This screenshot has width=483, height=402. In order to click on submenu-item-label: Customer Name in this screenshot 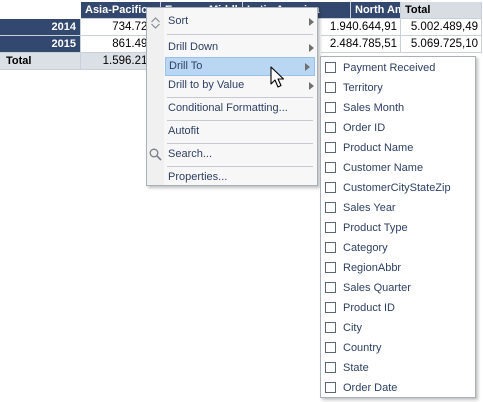, I will do `click(383, 168)`.